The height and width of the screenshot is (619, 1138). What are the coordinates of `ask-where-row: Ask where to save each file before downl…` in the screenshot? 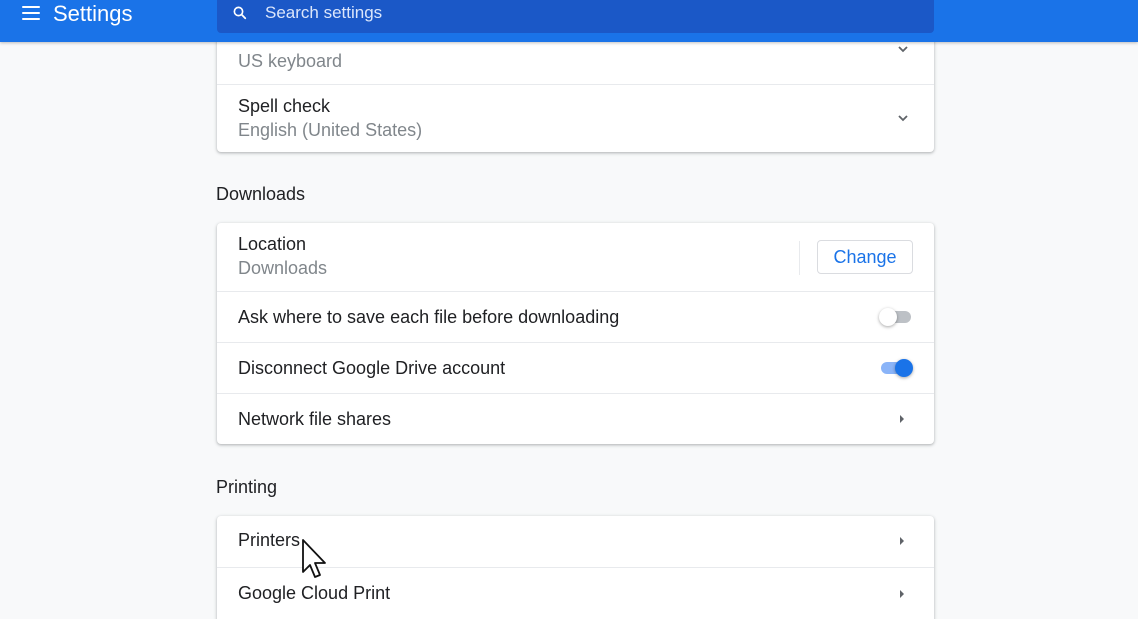 It's located at (575, 316).